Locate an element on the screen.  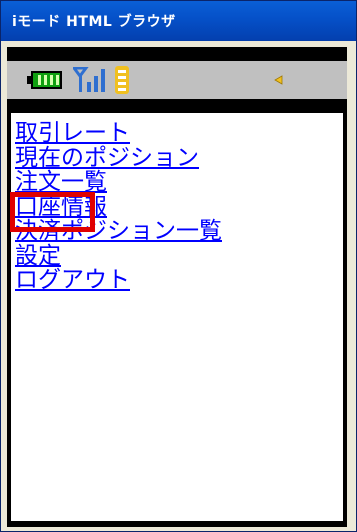
battery-icon is located at coordinates (44, 80).